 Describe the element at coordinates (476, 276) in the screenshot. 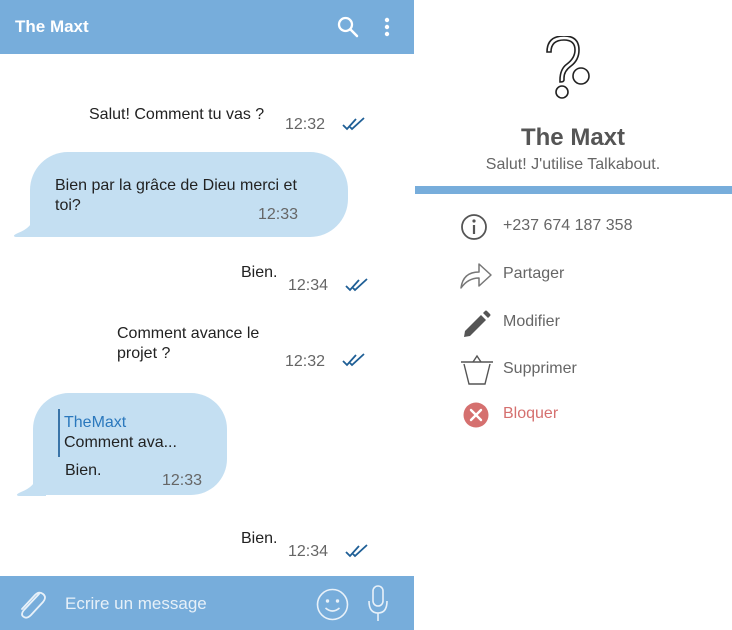

I see `share-icon` at that location.